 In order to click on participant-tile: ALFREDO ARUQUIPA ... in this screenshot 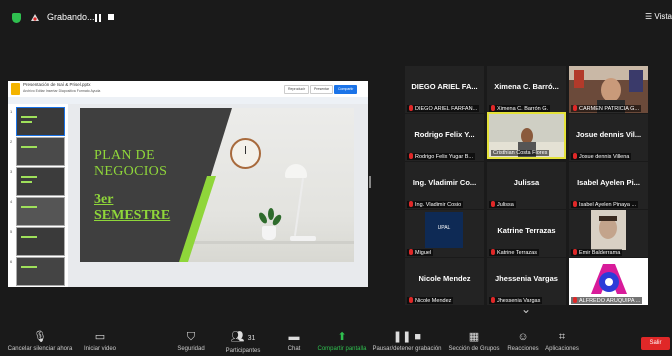, I will do `click(608, 281)`.